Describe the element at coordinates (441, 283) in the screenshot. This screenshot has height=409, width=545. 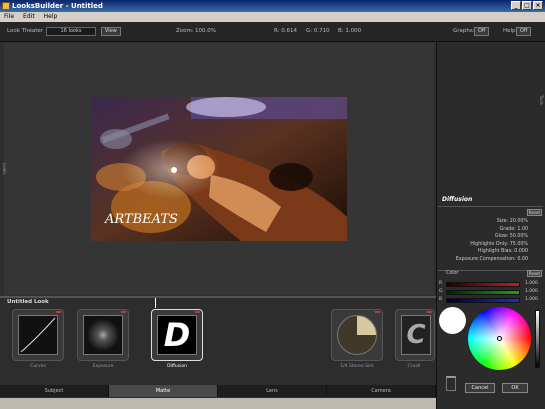
I see `red-channel-label: R` at that location.